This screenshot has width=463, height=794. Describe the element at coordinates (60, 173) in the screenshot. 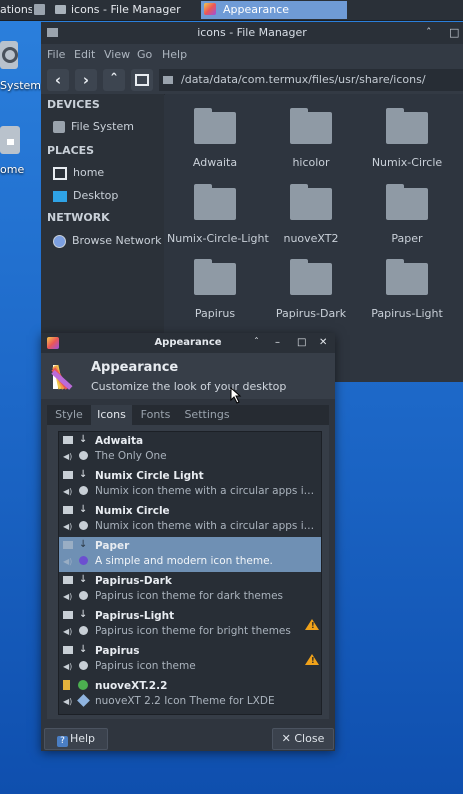

I see `home-icon` at that location.